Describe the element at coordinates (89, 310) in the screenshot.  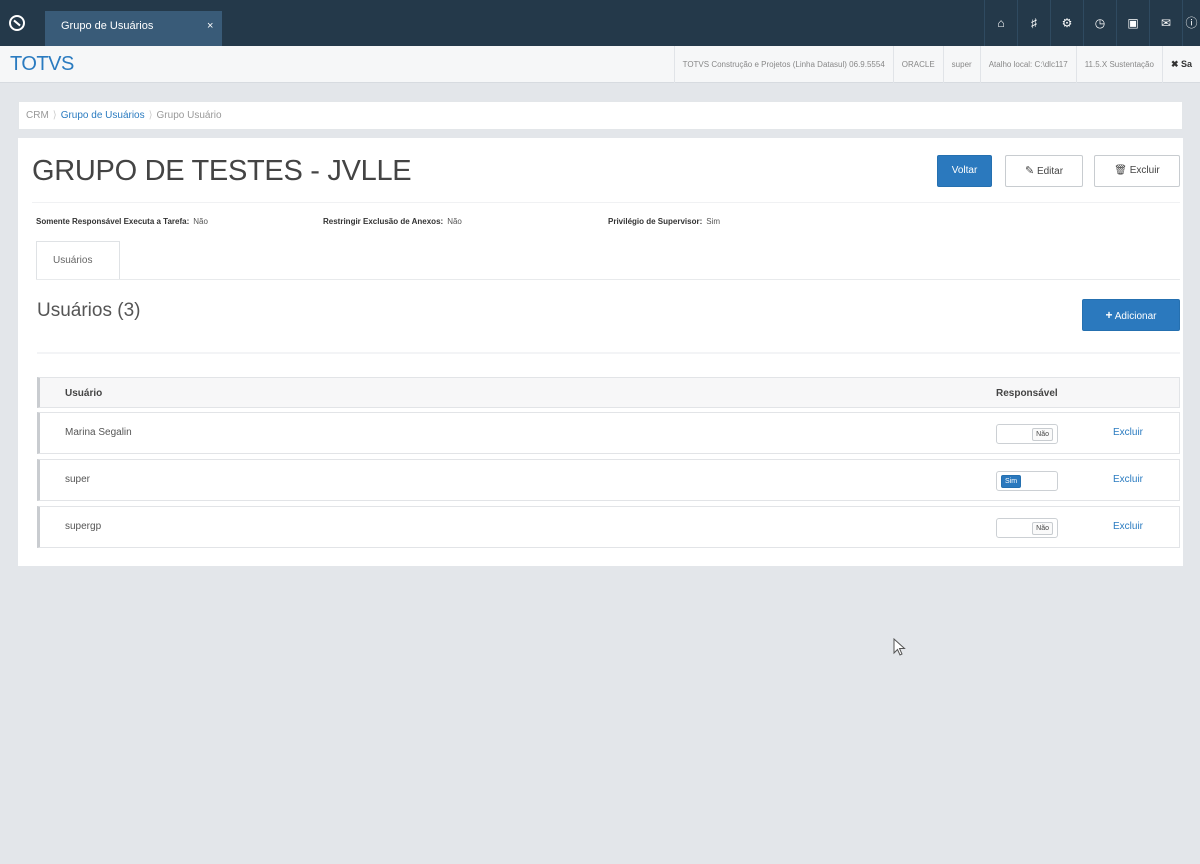
I see `section-title: Usuários (3)` at that location.